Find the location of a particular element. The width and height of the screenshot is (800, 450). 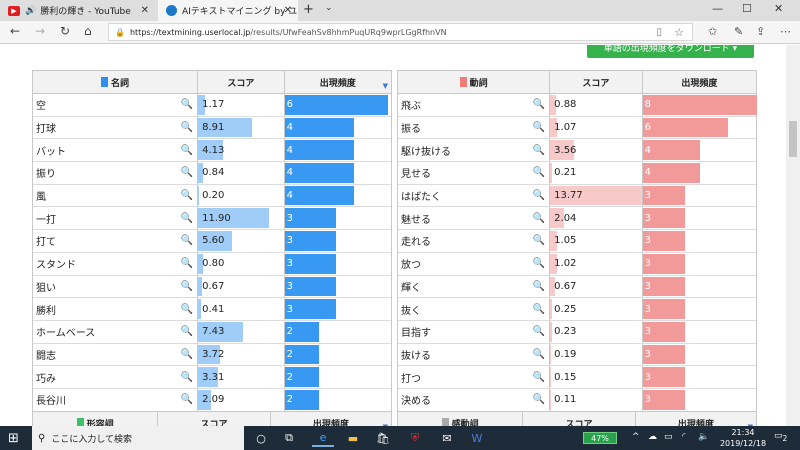

scrollbar-thumb is located at coordinates (793, 139).